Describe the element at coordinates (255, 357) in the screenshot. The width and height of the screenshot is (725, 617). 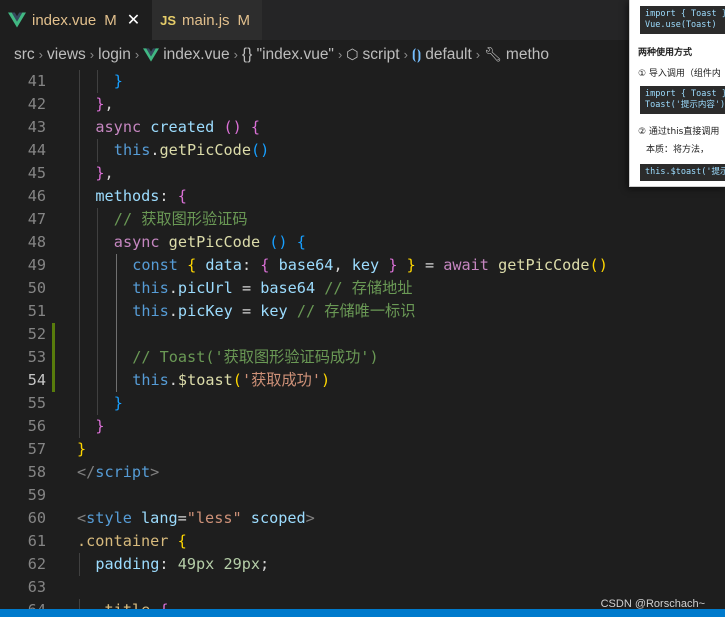
I see `code-token: // Toast('获取图形验证码成功')` at that location.